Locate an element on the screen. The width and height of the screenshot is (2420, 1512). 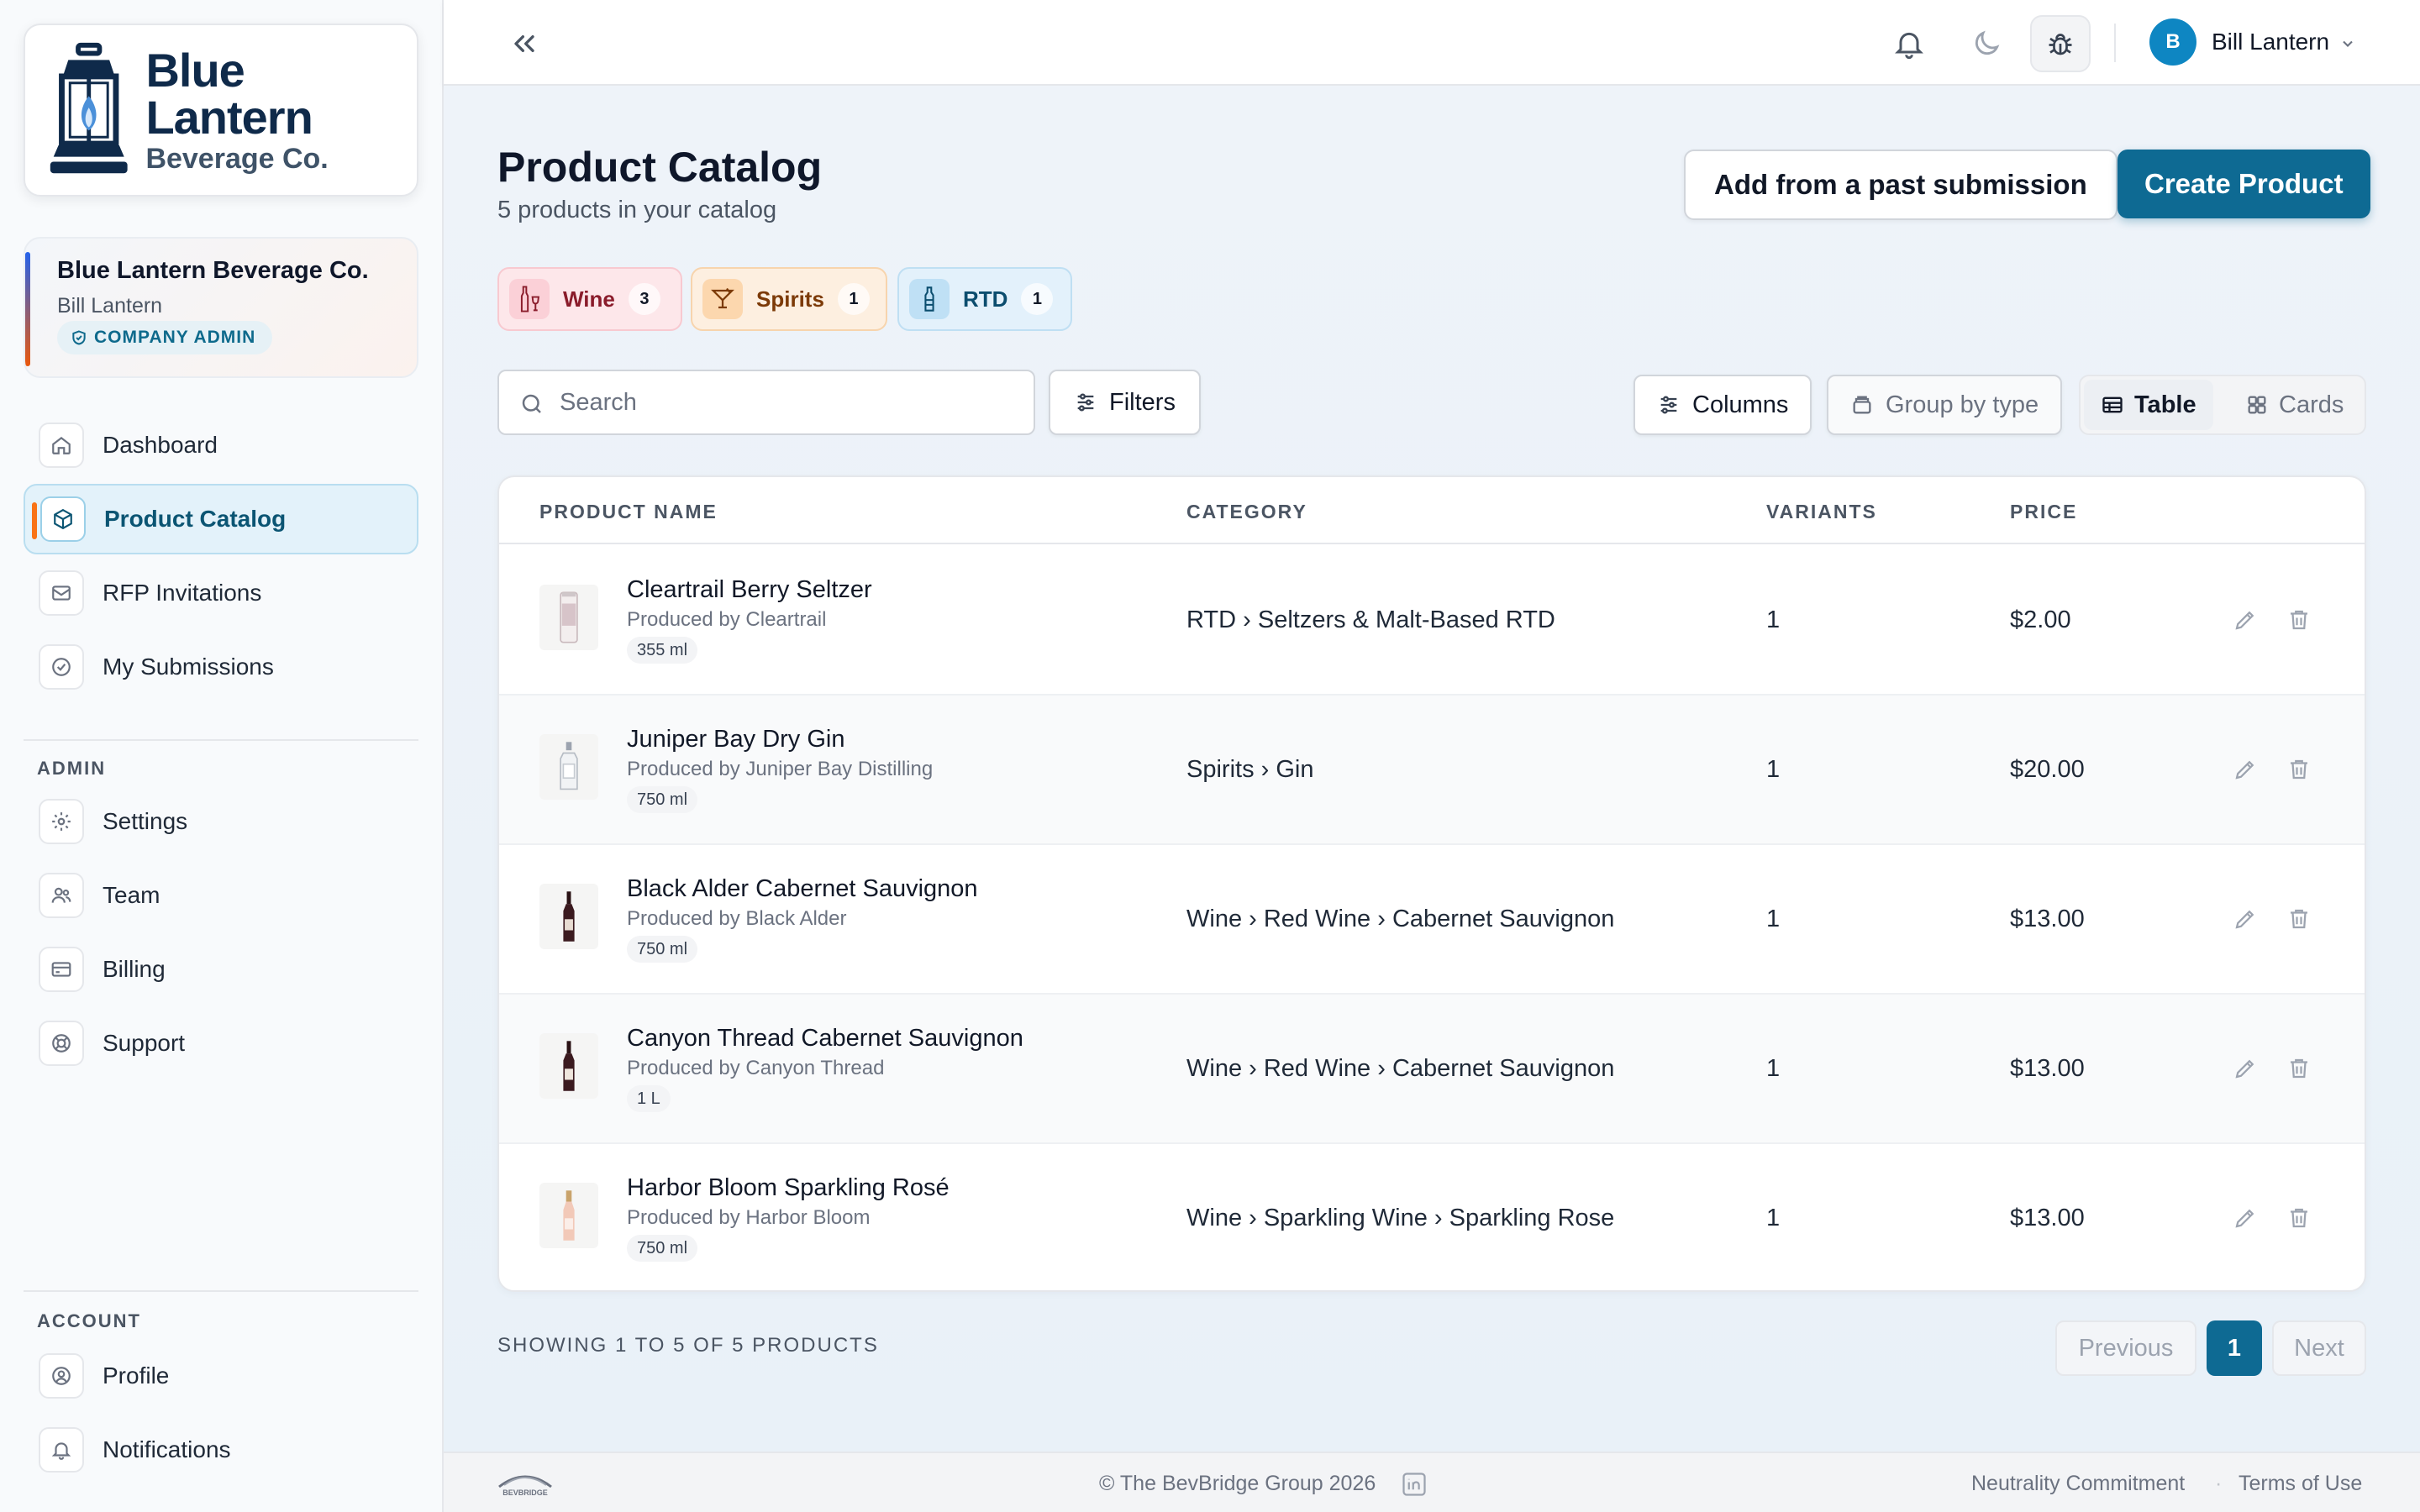
product-price: $20.00 is located at coordinates (2047, 769).